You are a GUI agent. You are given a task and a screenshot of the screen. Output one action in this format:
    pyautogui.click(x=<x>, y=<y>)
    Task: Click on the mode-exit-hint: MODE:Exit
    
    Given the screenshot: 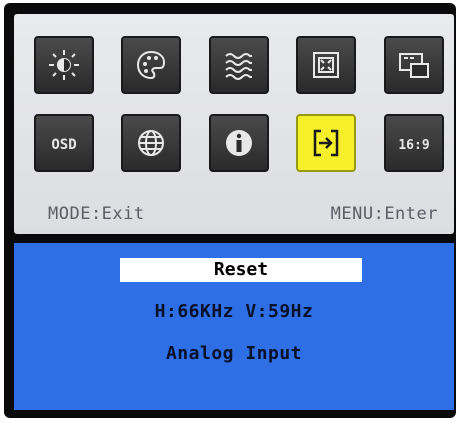 What is the action you would take?
    pyautogui.click(x=96, y=214)
    